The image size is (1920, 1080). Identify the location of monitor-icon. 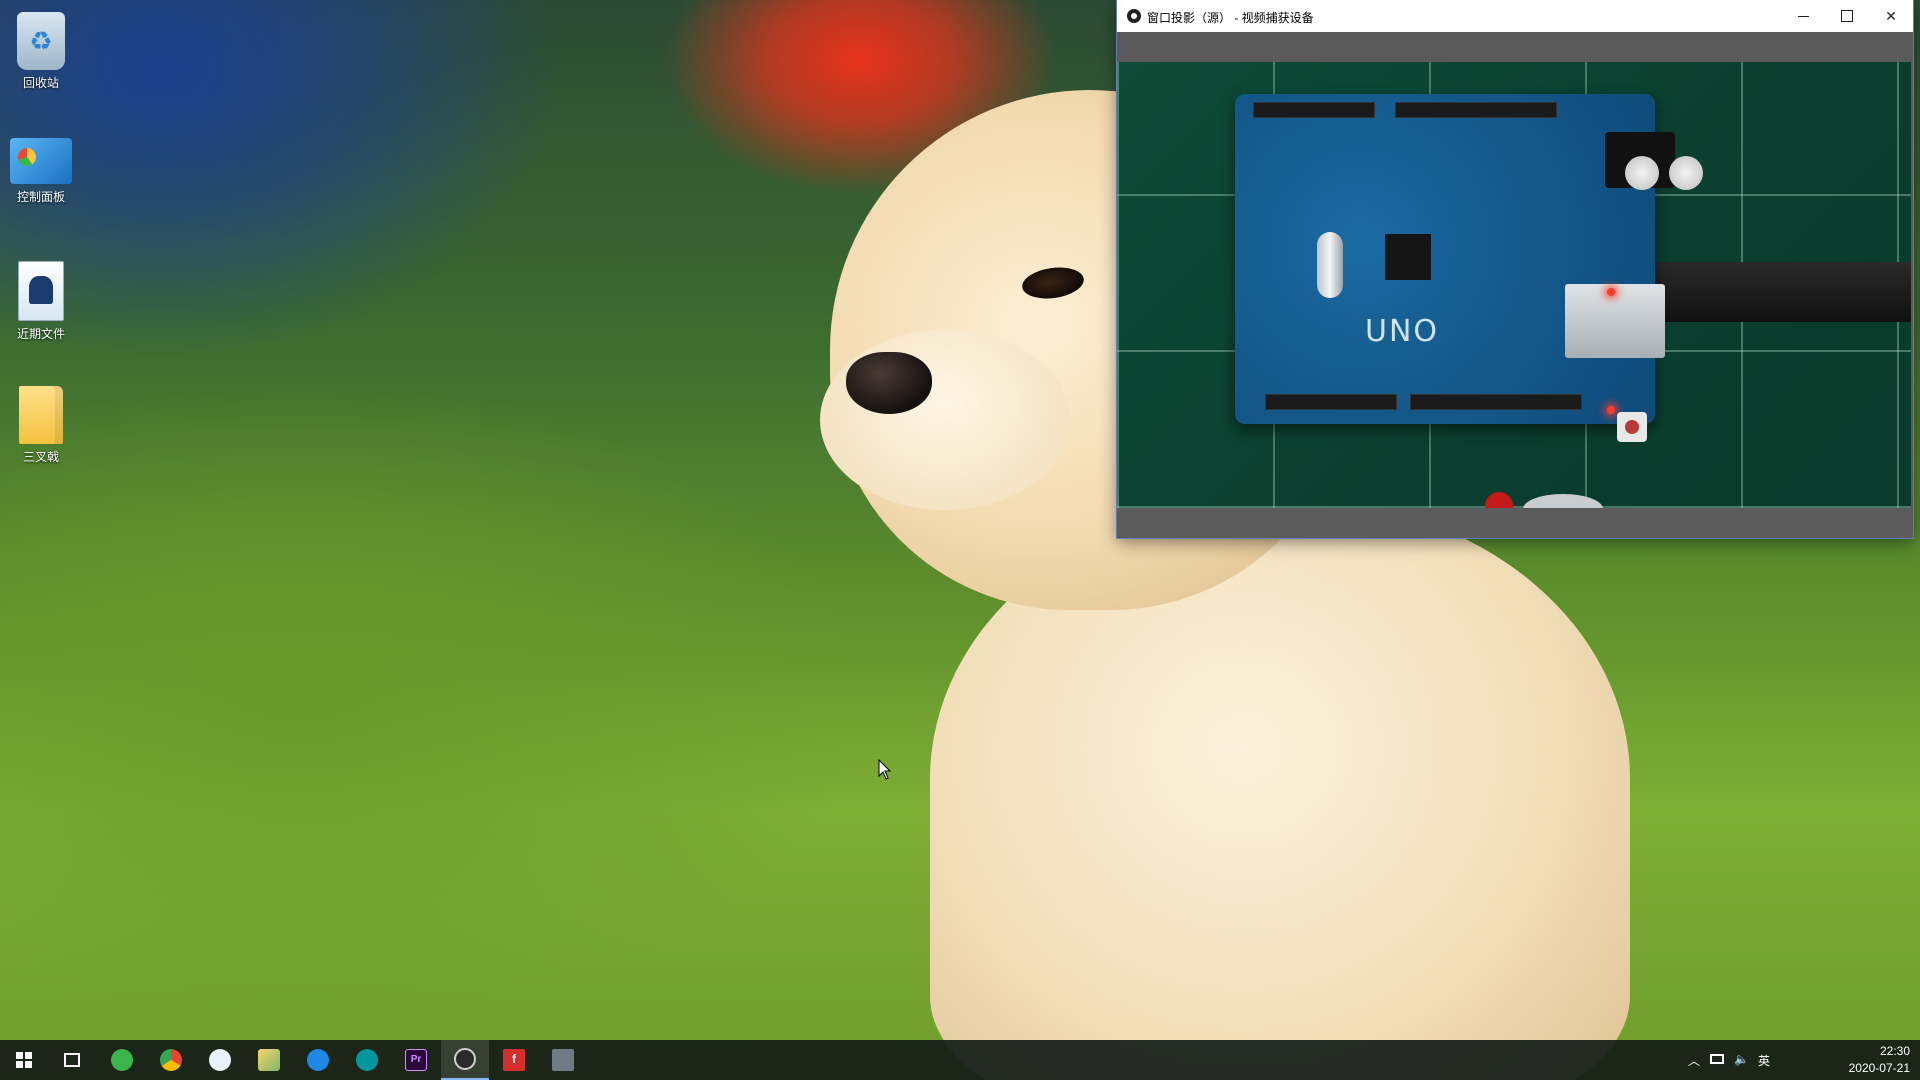
(563, 1060).